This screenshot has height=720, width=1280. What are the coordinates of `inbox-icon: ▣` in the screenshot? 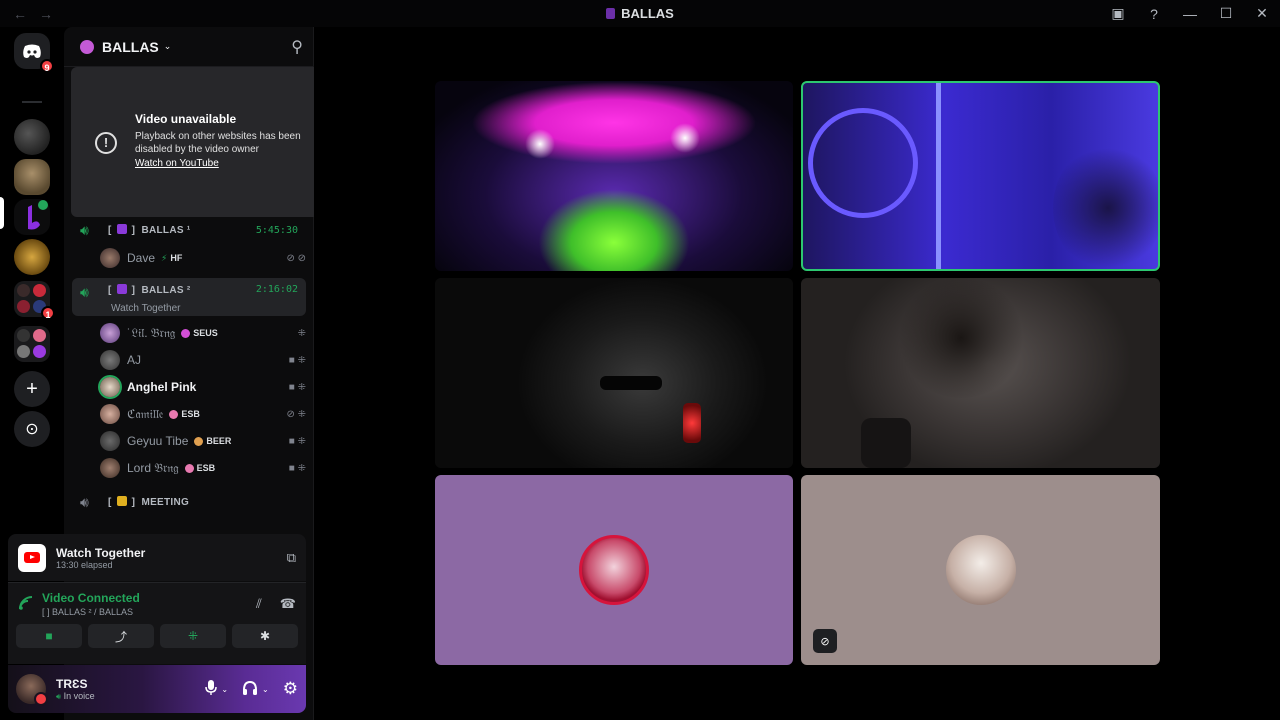 It's located at (1118, 13).